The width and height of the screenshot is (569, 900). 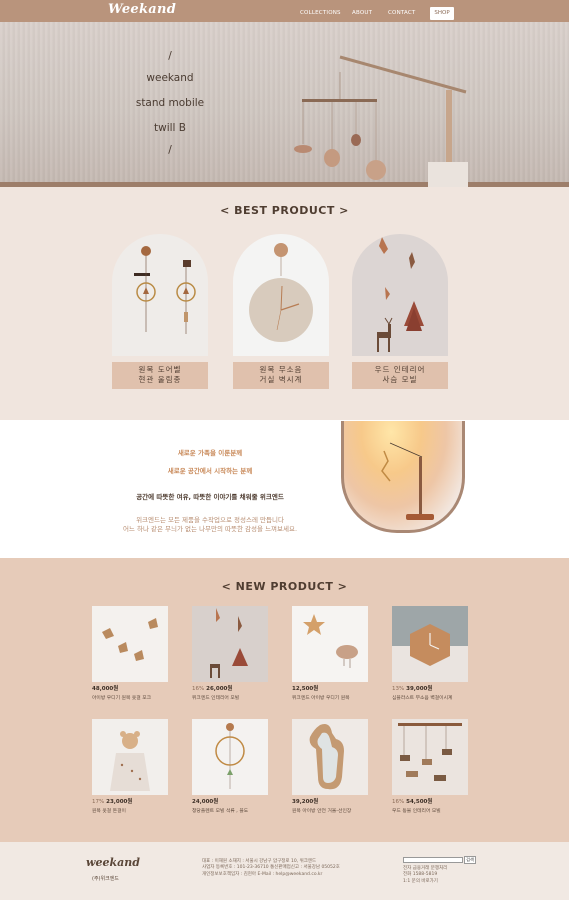 I want to click on brand-logo: Weekand, so click(x=142, y=9).